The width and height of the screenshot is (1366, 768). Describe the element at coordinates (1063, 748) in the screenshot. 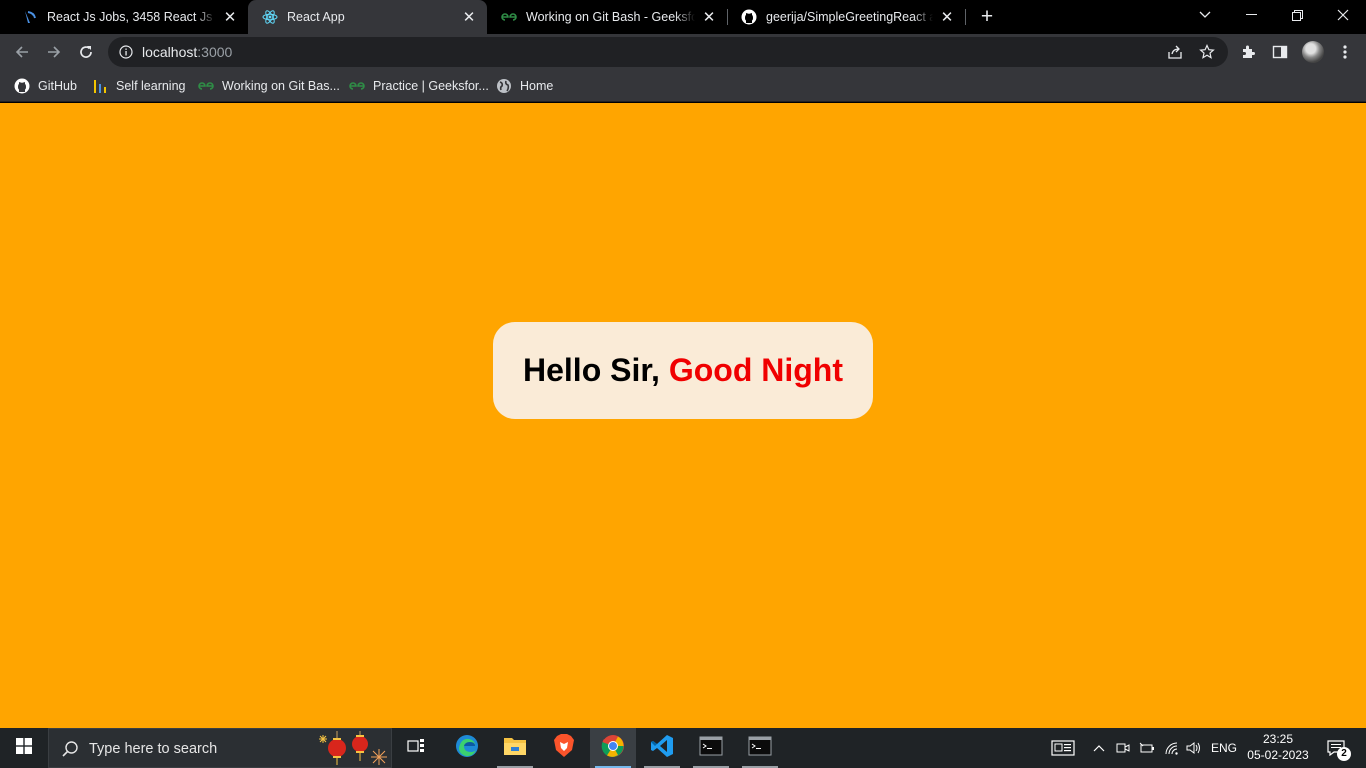

I see `news-widget-icon` at that location.